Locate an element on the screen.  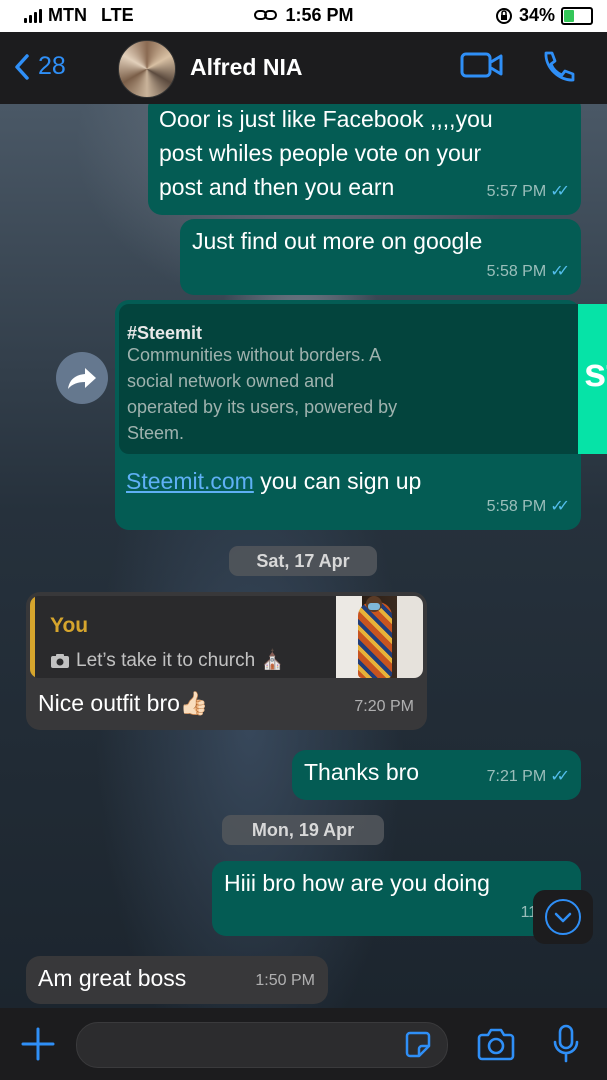
message-bubble-incoming: Am great boss 1:50 PM is located at coordinates (177, 980).